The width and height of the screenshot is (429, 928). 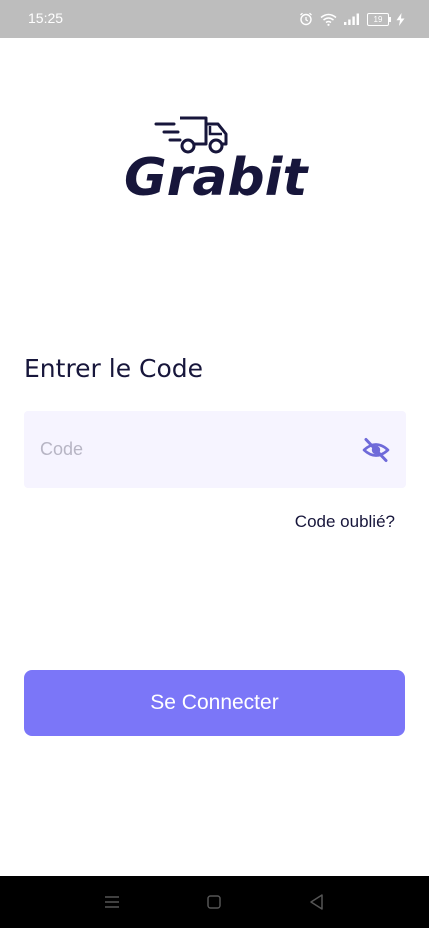 What do you see at coordinates (216, 178) in the screenshot?
I see `logo-text: Grabit` at bounding box center [216, 178].